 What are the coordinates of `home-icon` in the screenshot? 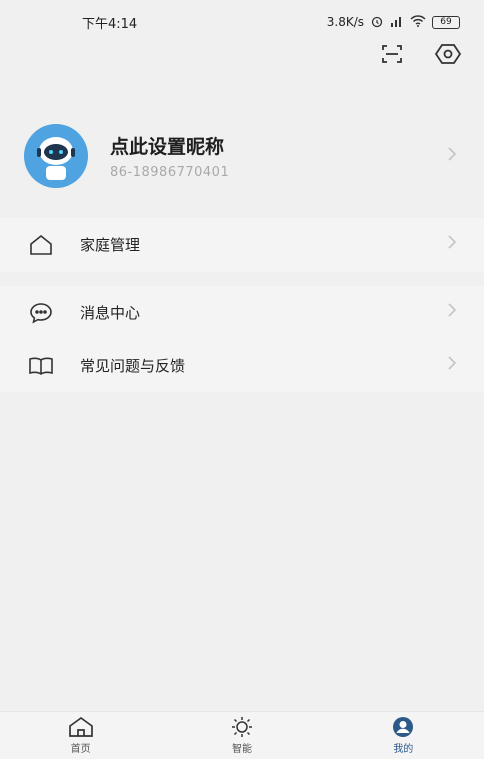 It's located at (80, 726).